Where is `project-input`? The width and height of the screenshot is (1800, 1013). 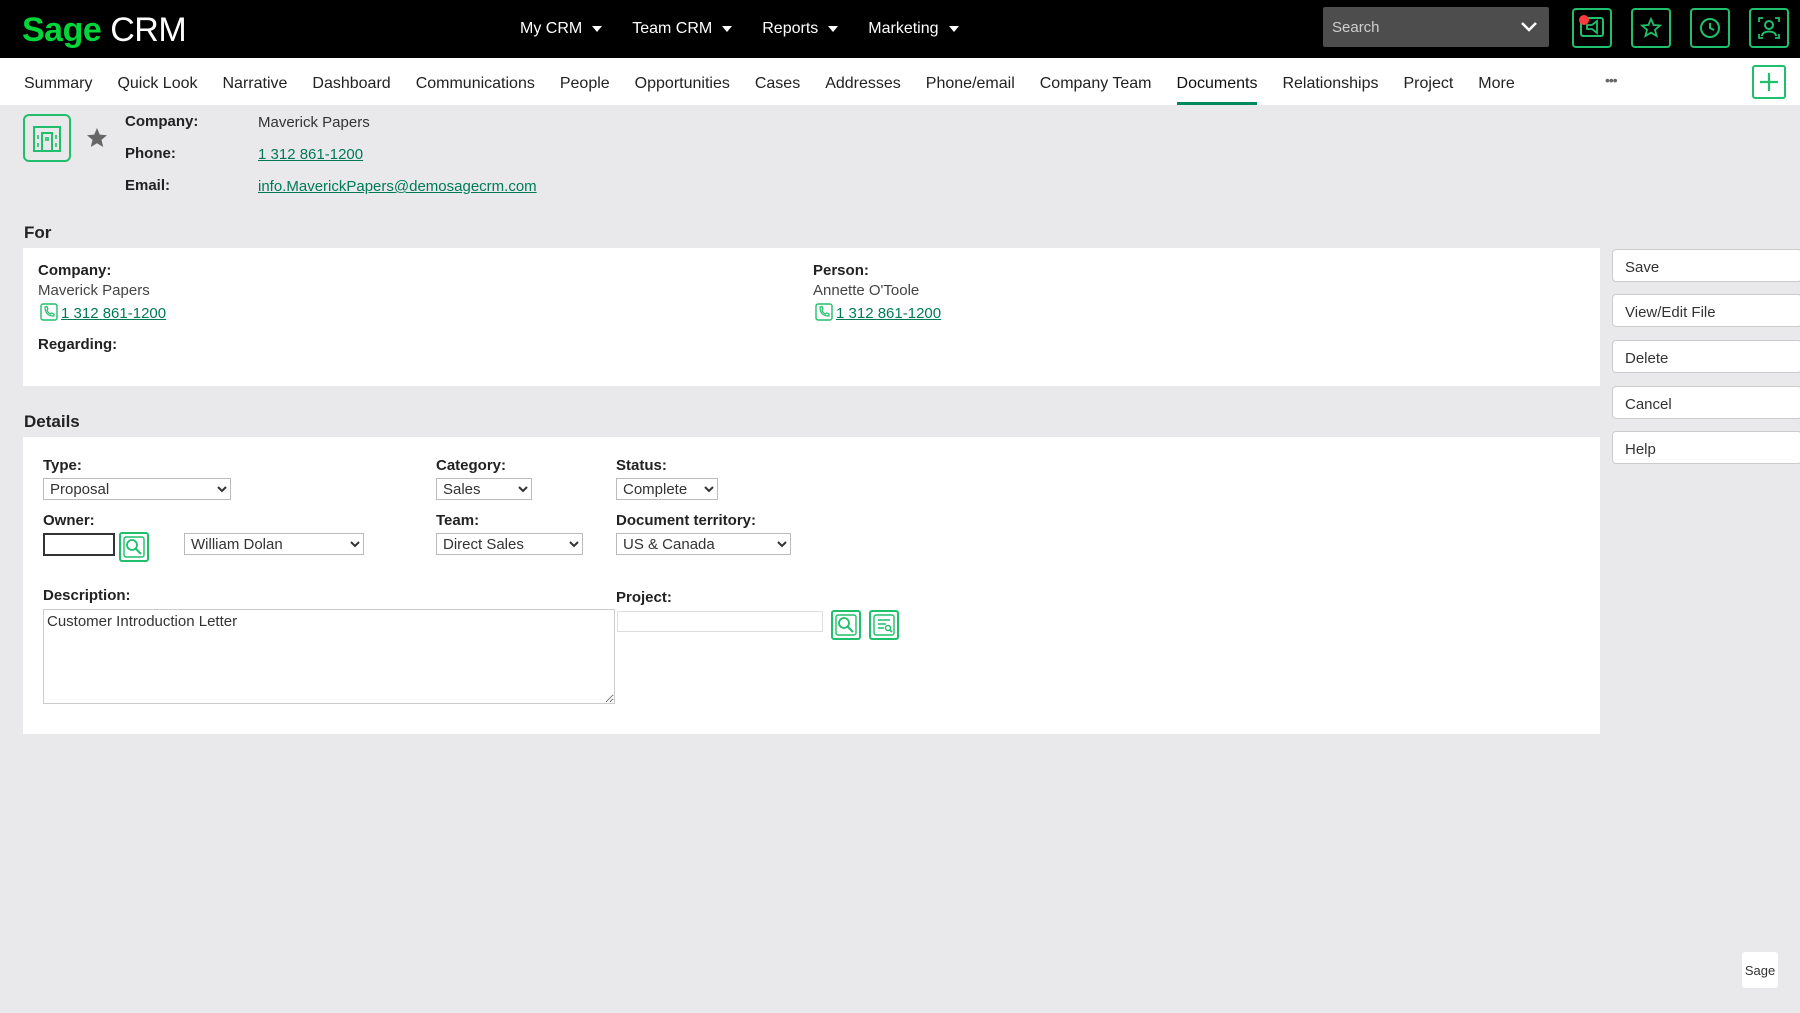 project-input is located at coordinates (720, 621).